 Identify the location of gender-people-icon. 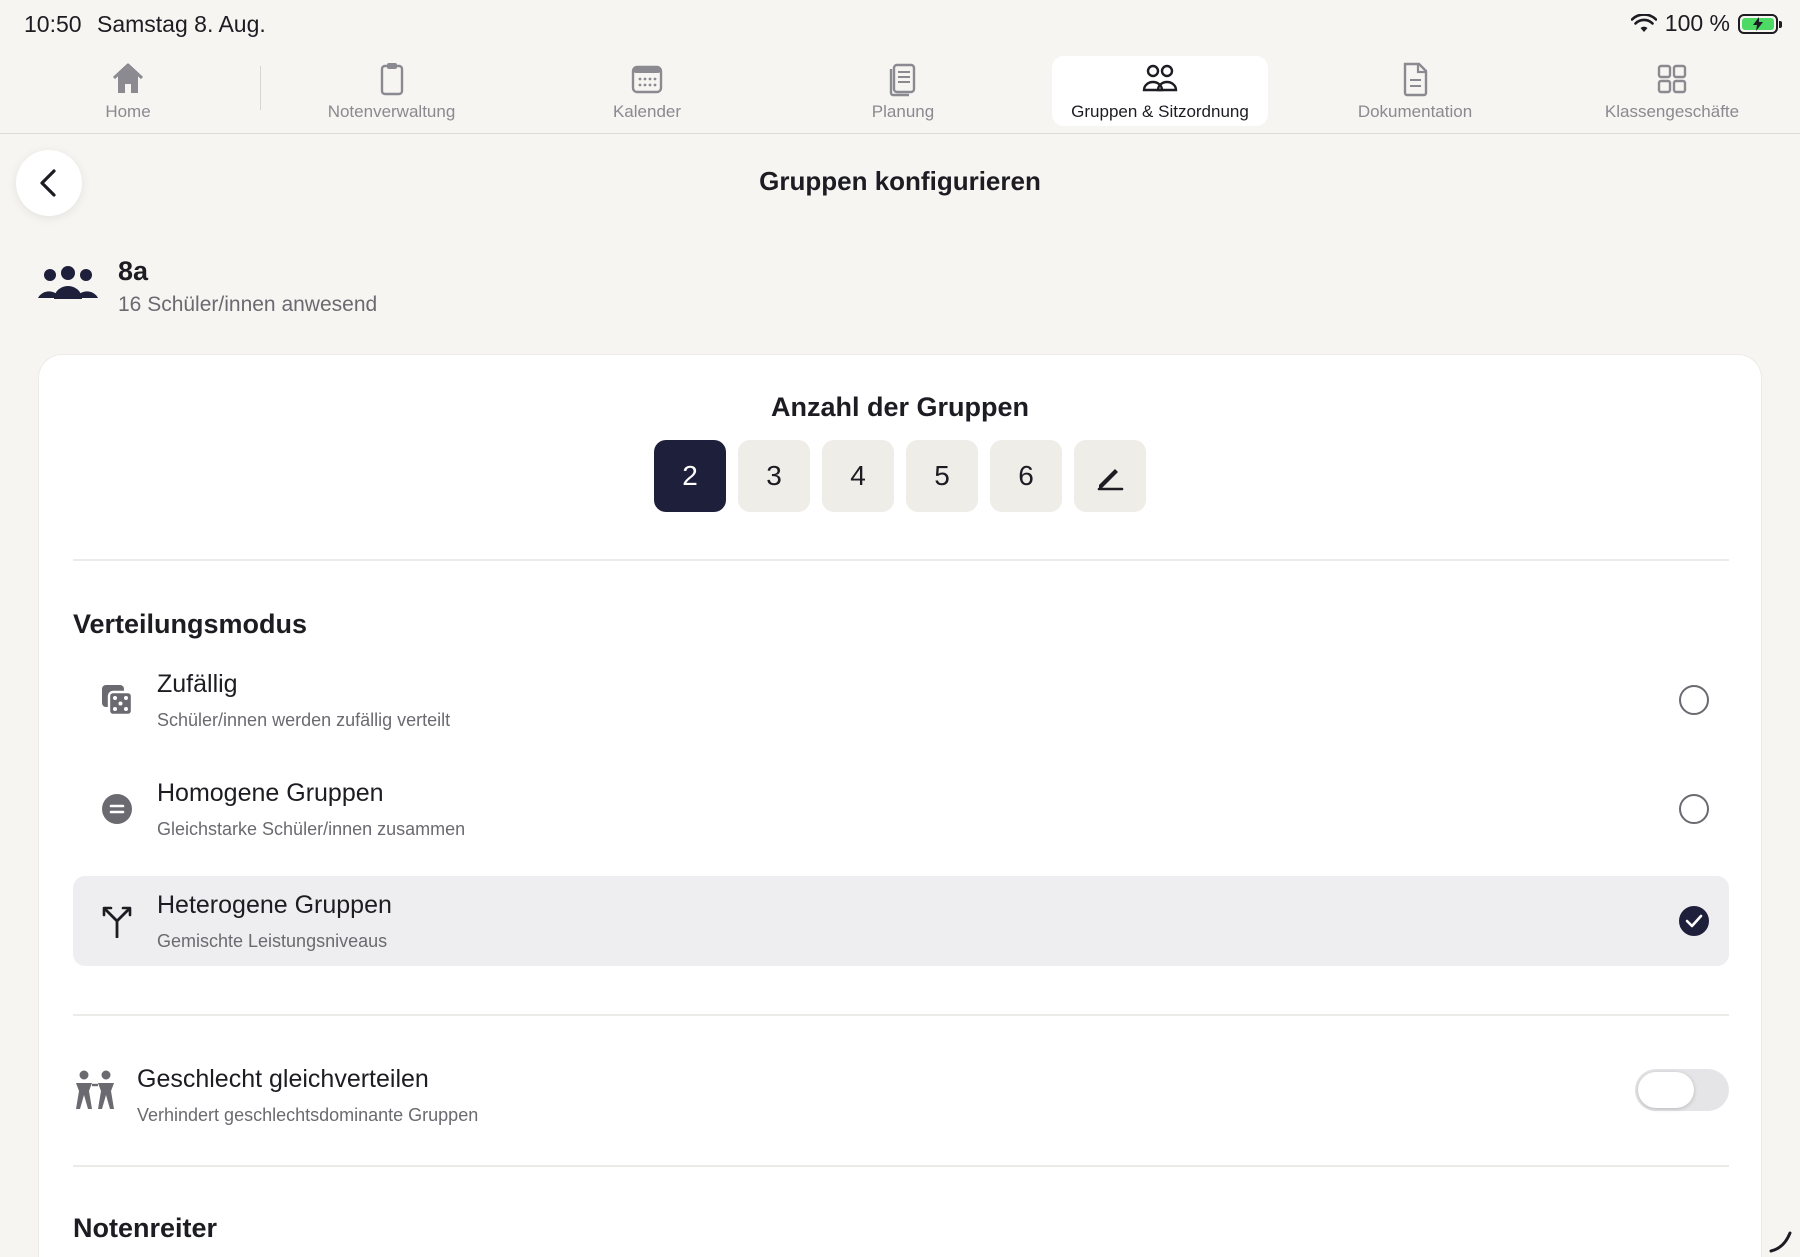
(95, 1091).